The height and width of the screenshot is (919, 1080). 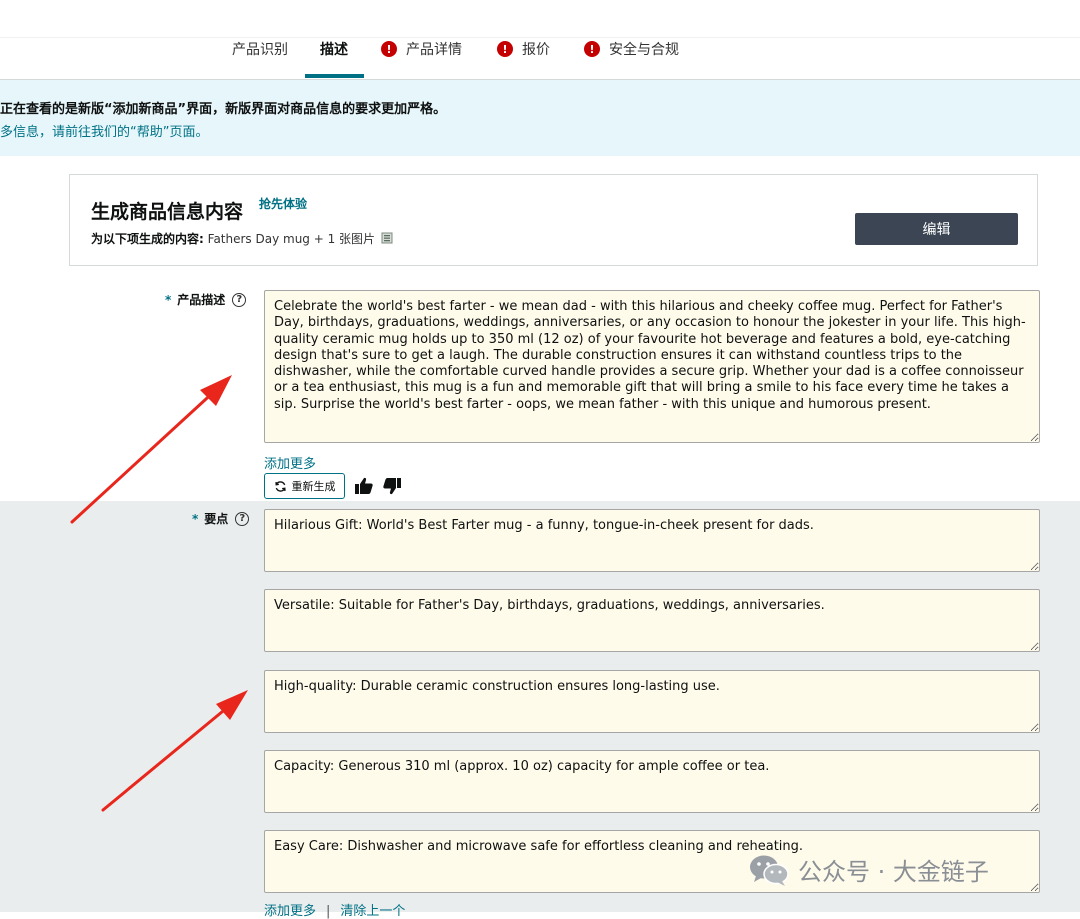 I want to click on tab-description: 描述, so click(x=334, y=49).